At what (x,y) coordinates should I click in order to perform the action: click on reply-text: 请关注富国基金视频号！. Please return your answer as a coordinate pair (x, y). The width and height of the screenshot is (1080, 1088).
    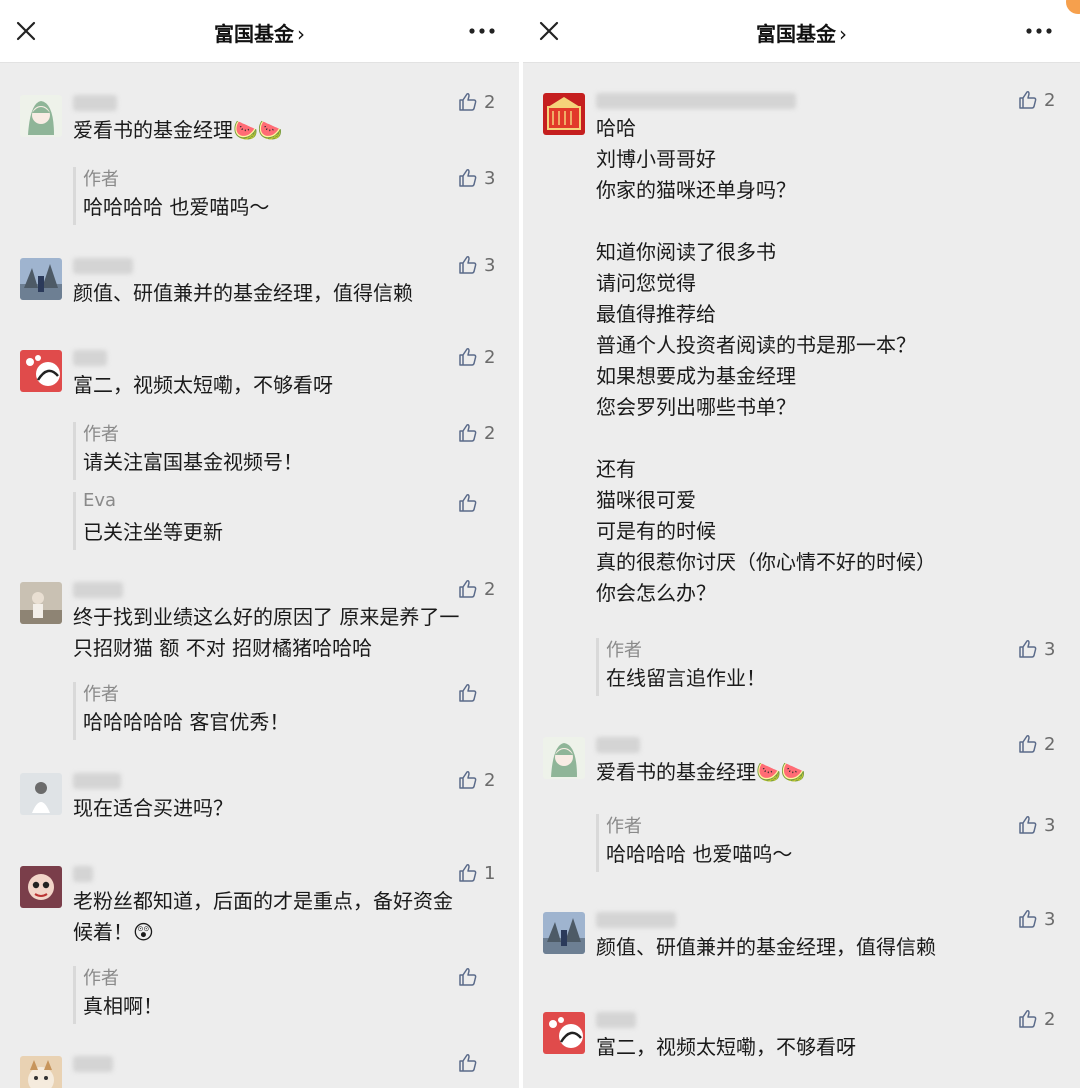
    Looking at the image, I should click on (193, 462).